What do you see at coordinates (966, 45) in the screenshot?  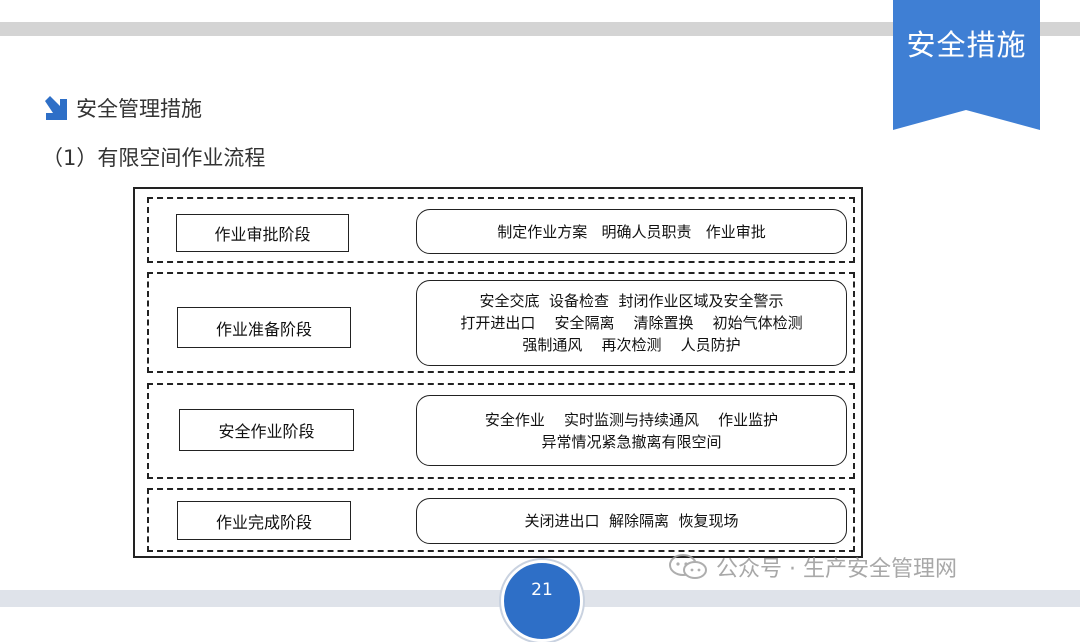 I see `section-badge-title: 安全措施` at bounding box center [966, 45].